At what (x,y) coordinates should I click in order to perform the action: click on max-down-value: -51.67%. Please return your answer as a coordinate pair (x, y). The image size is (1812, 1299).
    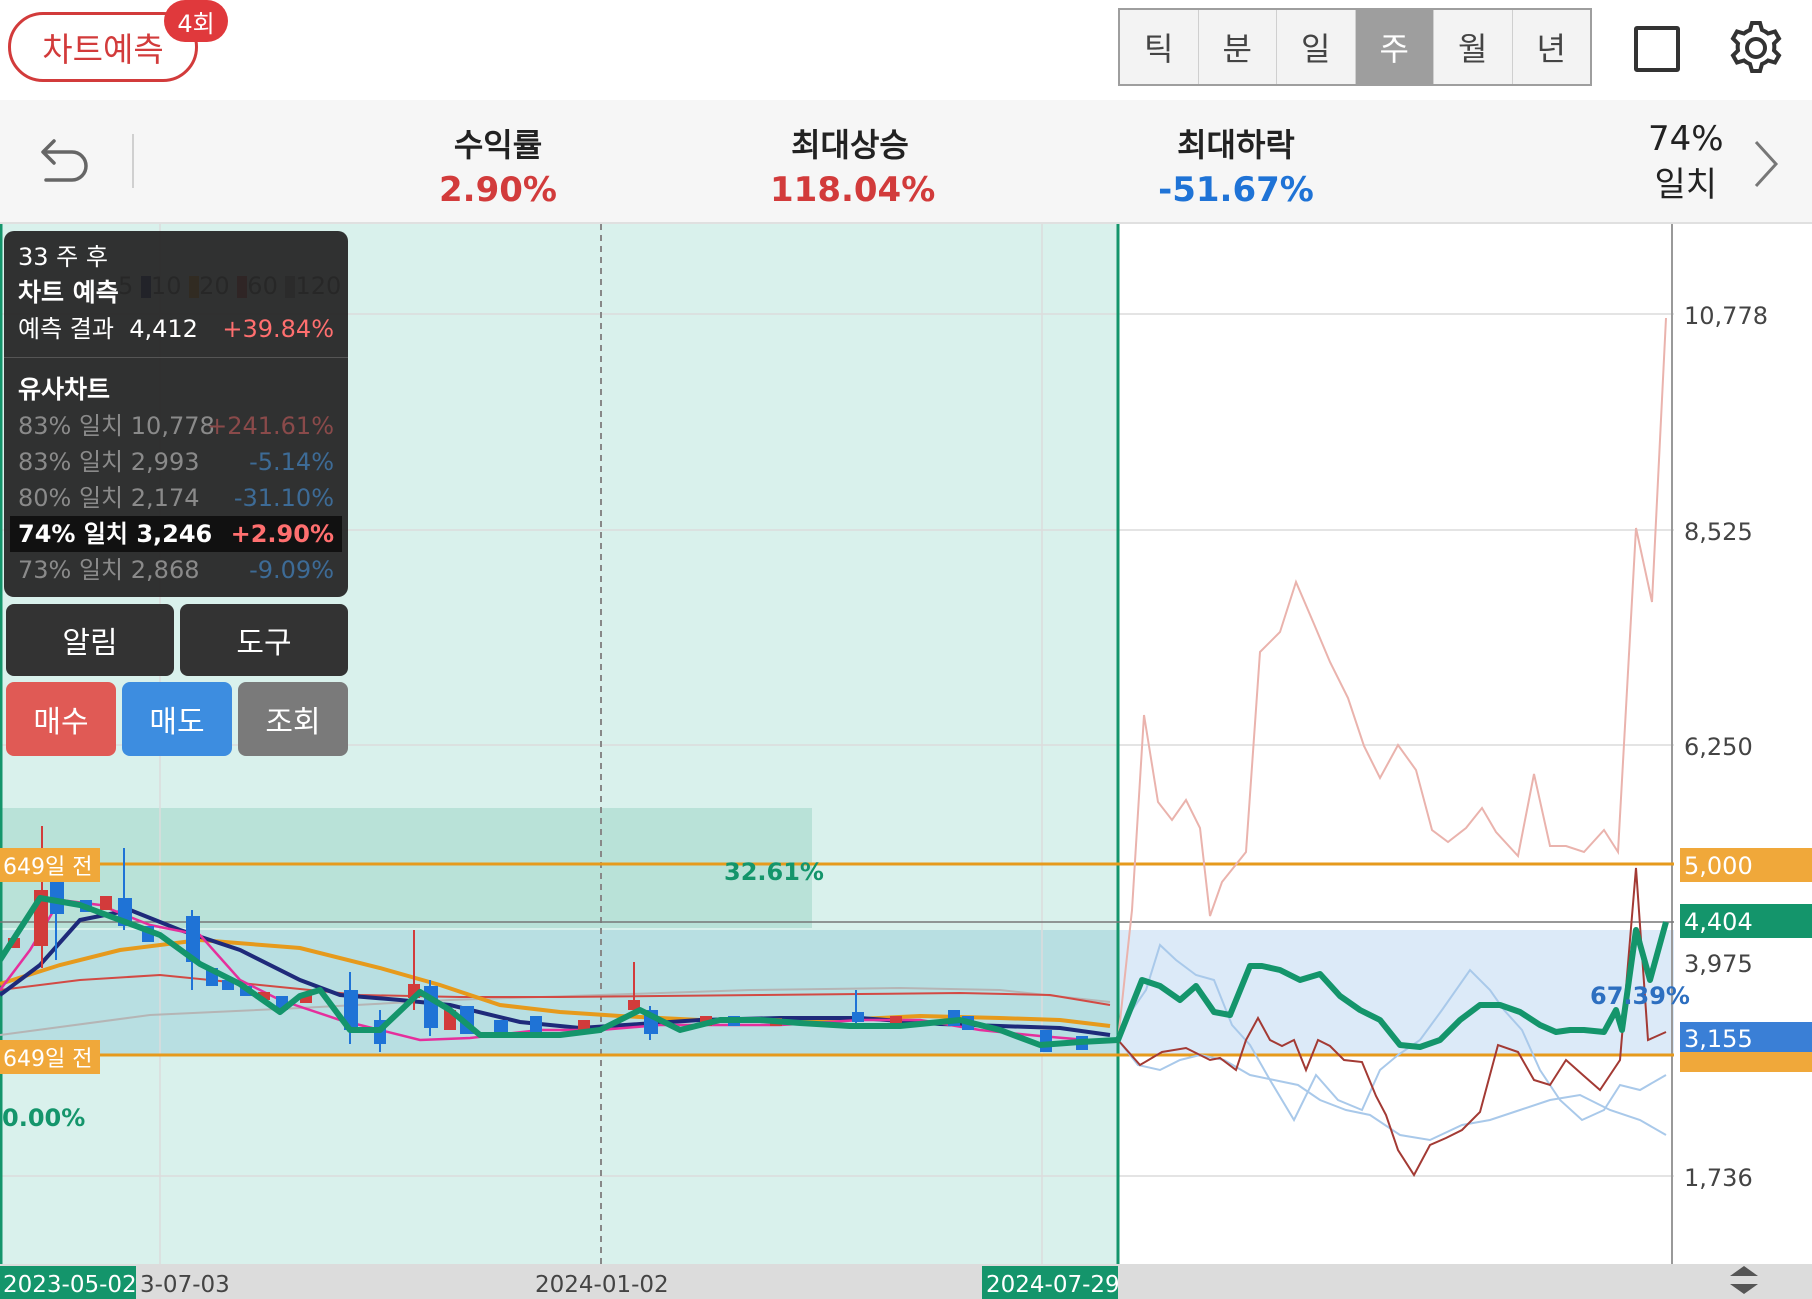
    Looking at the image, I should click on (1236, 190).